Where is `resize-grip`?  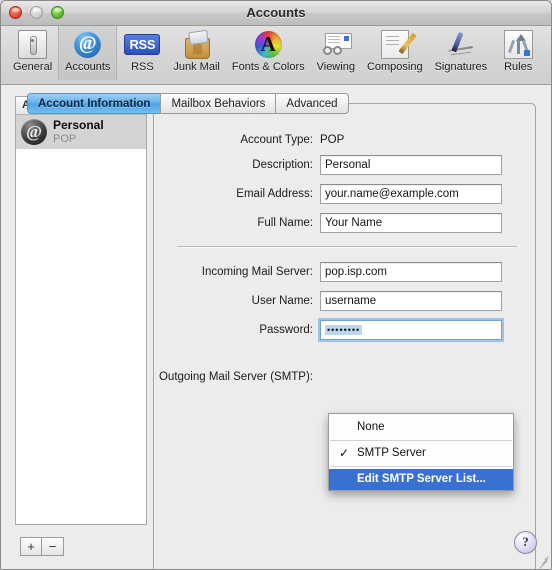 resize-grip is located at coordinates (542, 561).